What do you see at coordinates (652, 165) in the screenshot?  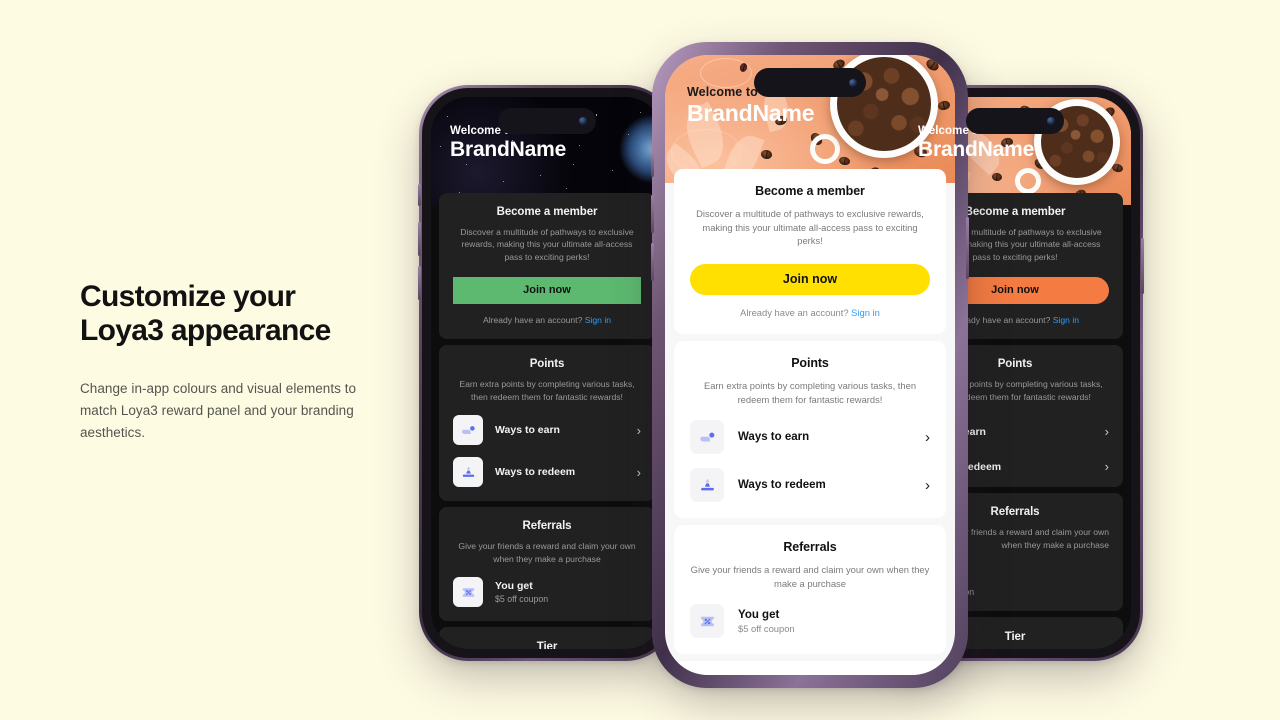 I see `mute-switch-center` at bounding box center [652, 165].